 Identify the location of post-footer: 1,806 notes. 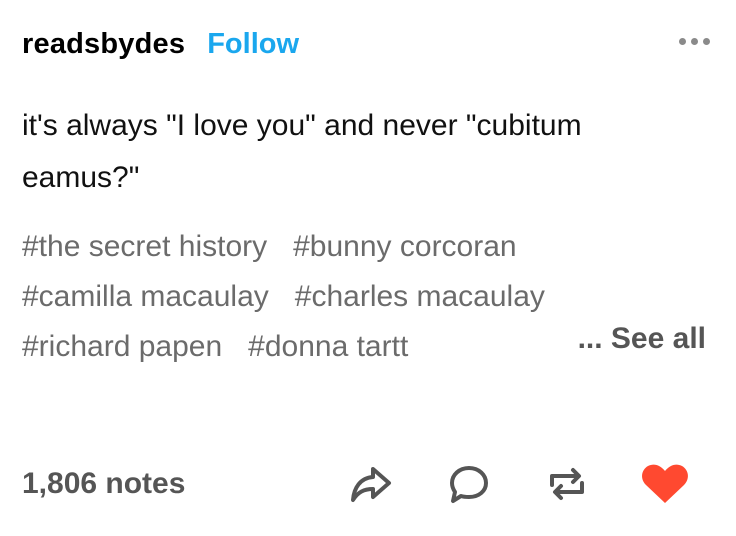
(357, 484).